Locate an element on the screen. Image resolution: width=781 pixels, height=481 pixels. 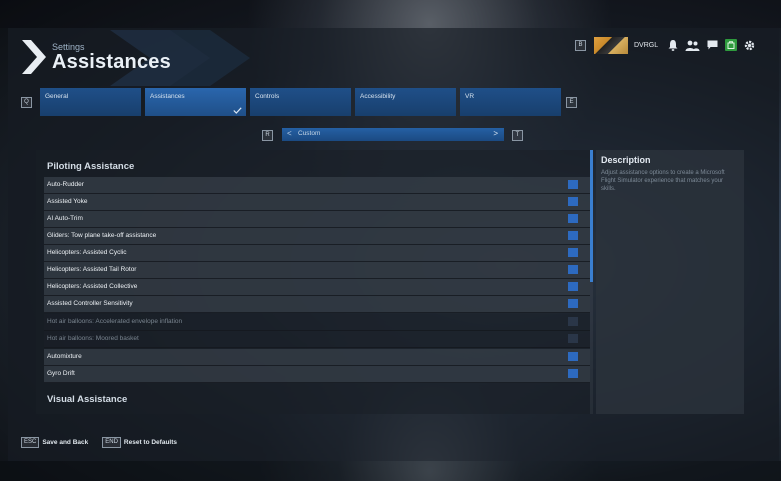
marketplace-icon is located at coordinates (731, 45).